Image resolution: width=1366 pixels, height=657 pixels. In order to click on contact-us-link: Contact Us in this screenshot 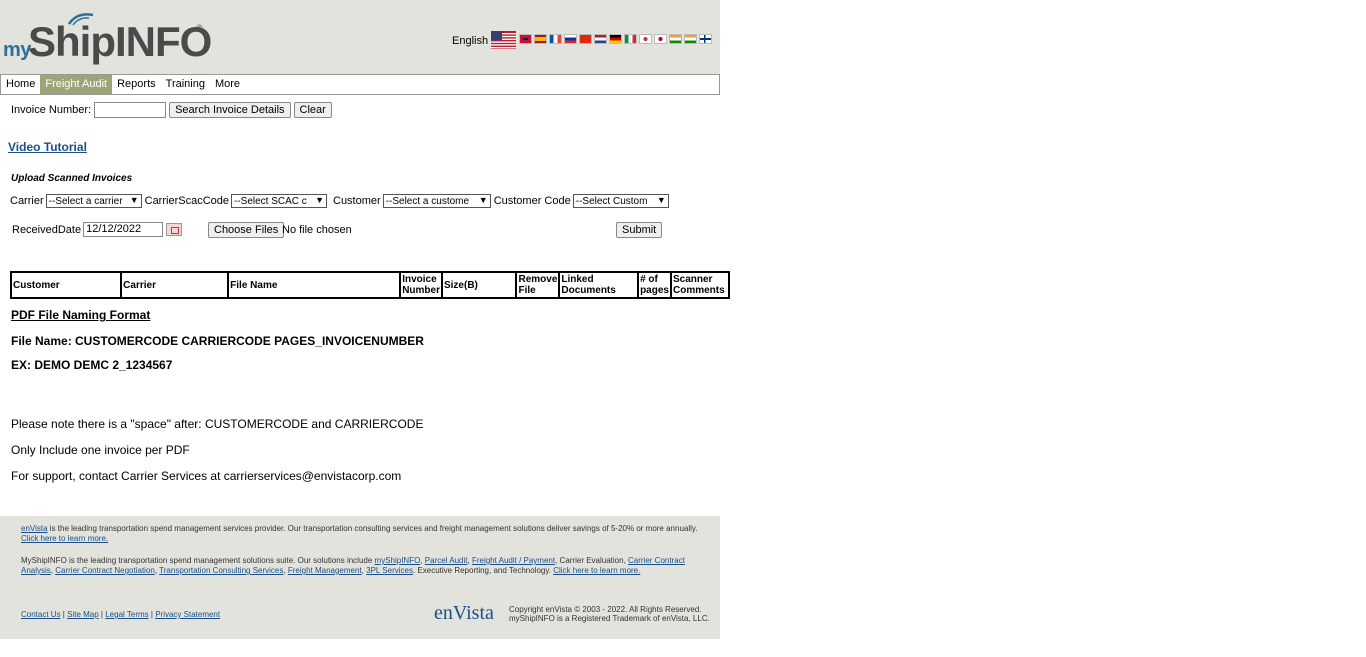, I will do `click(41, 614)`.